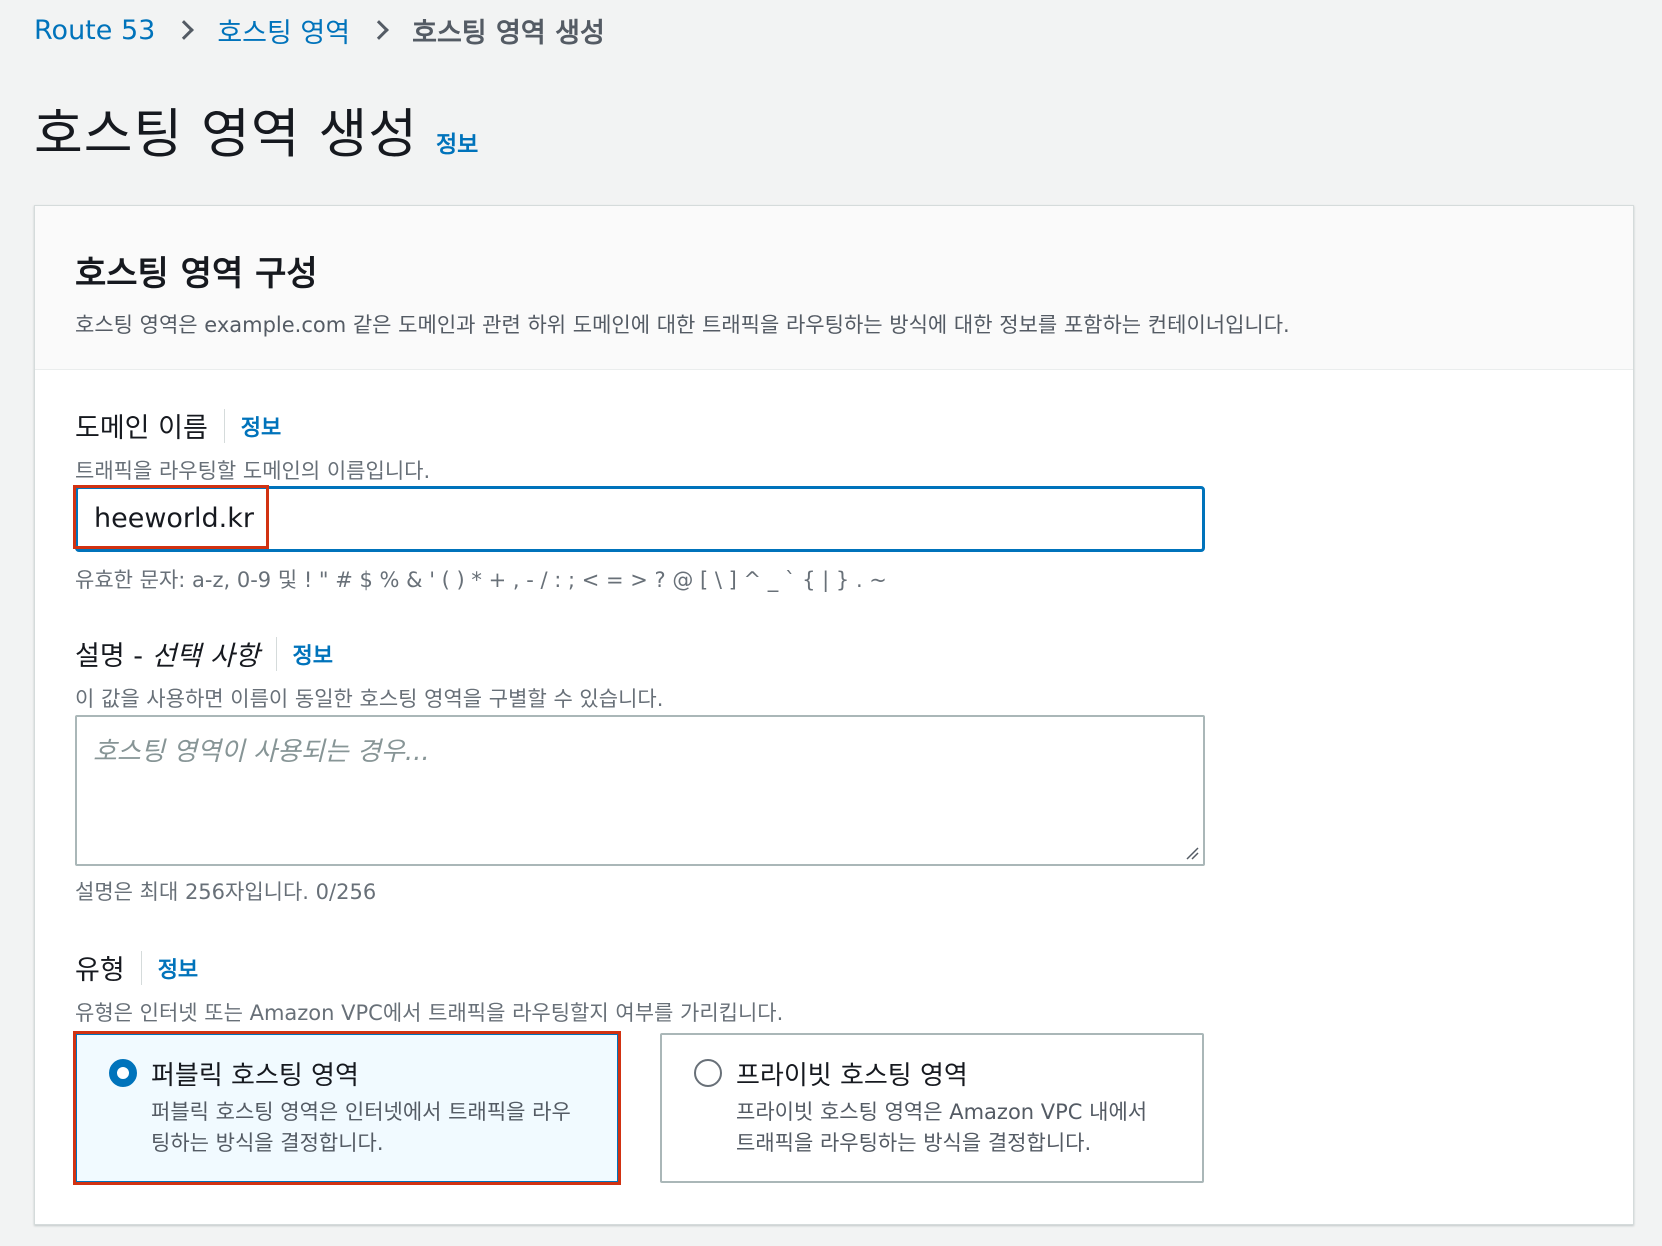  Describe the element at coordinates (283, 30) in the screenshot. I see `breadcrumb-hosted-zones-link: 호스팅 영역` at that location.